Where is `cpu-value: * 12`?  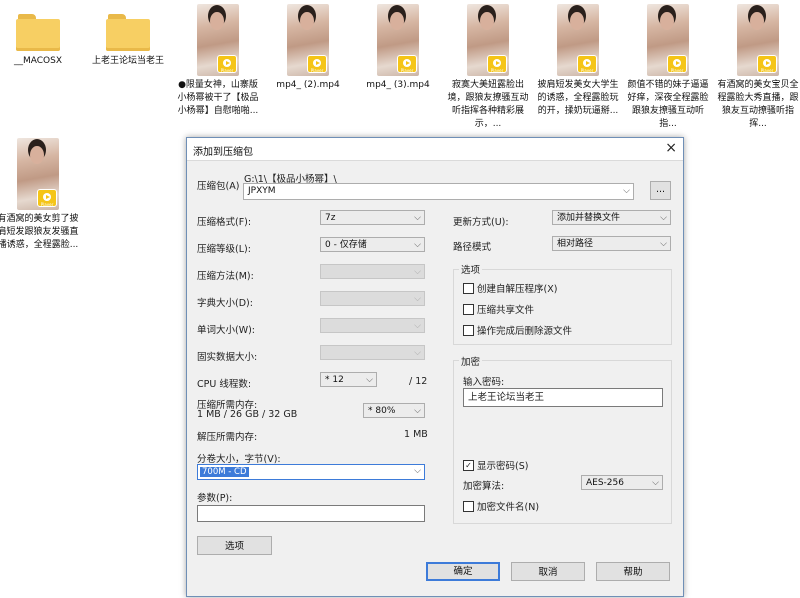 cpu-value: * 12 is located at coordinates (334, 380).